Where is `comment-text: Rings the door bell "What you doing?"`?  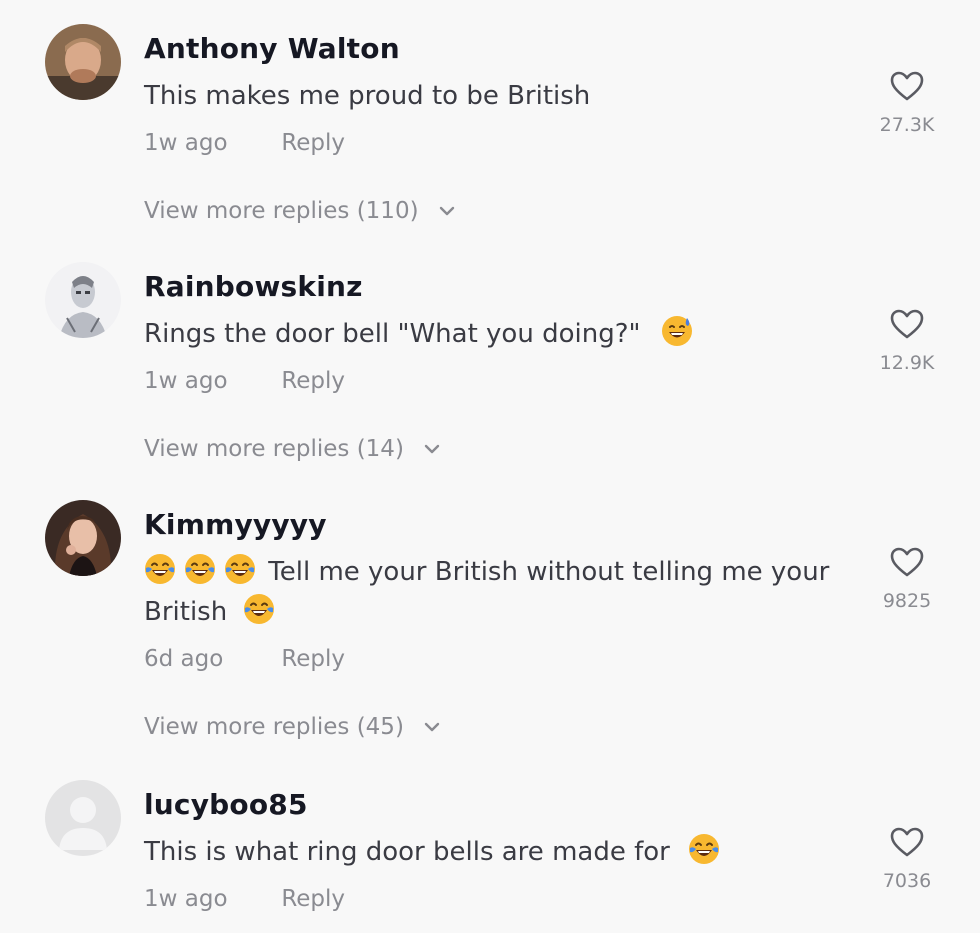 comment-text: Rings the door bell "What you doing?" is located at coordinates (494, 334).